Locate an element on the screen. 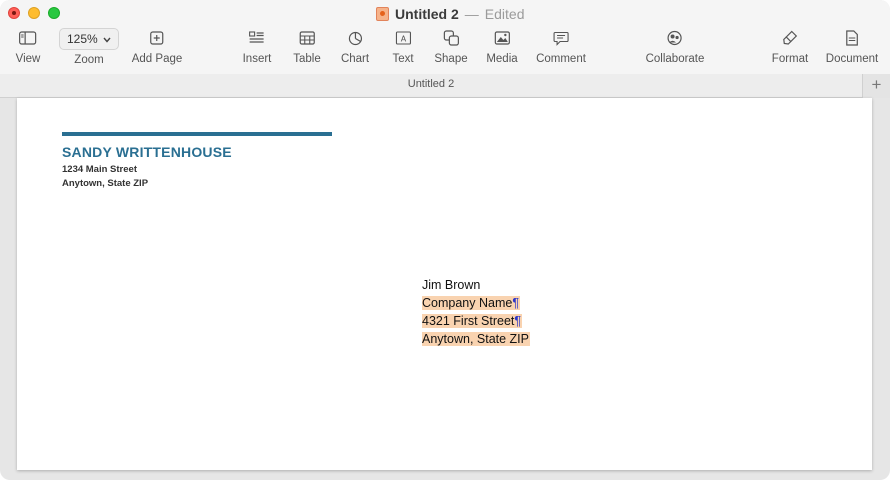  chart-label: Chart is located at coordinates (355, 59).